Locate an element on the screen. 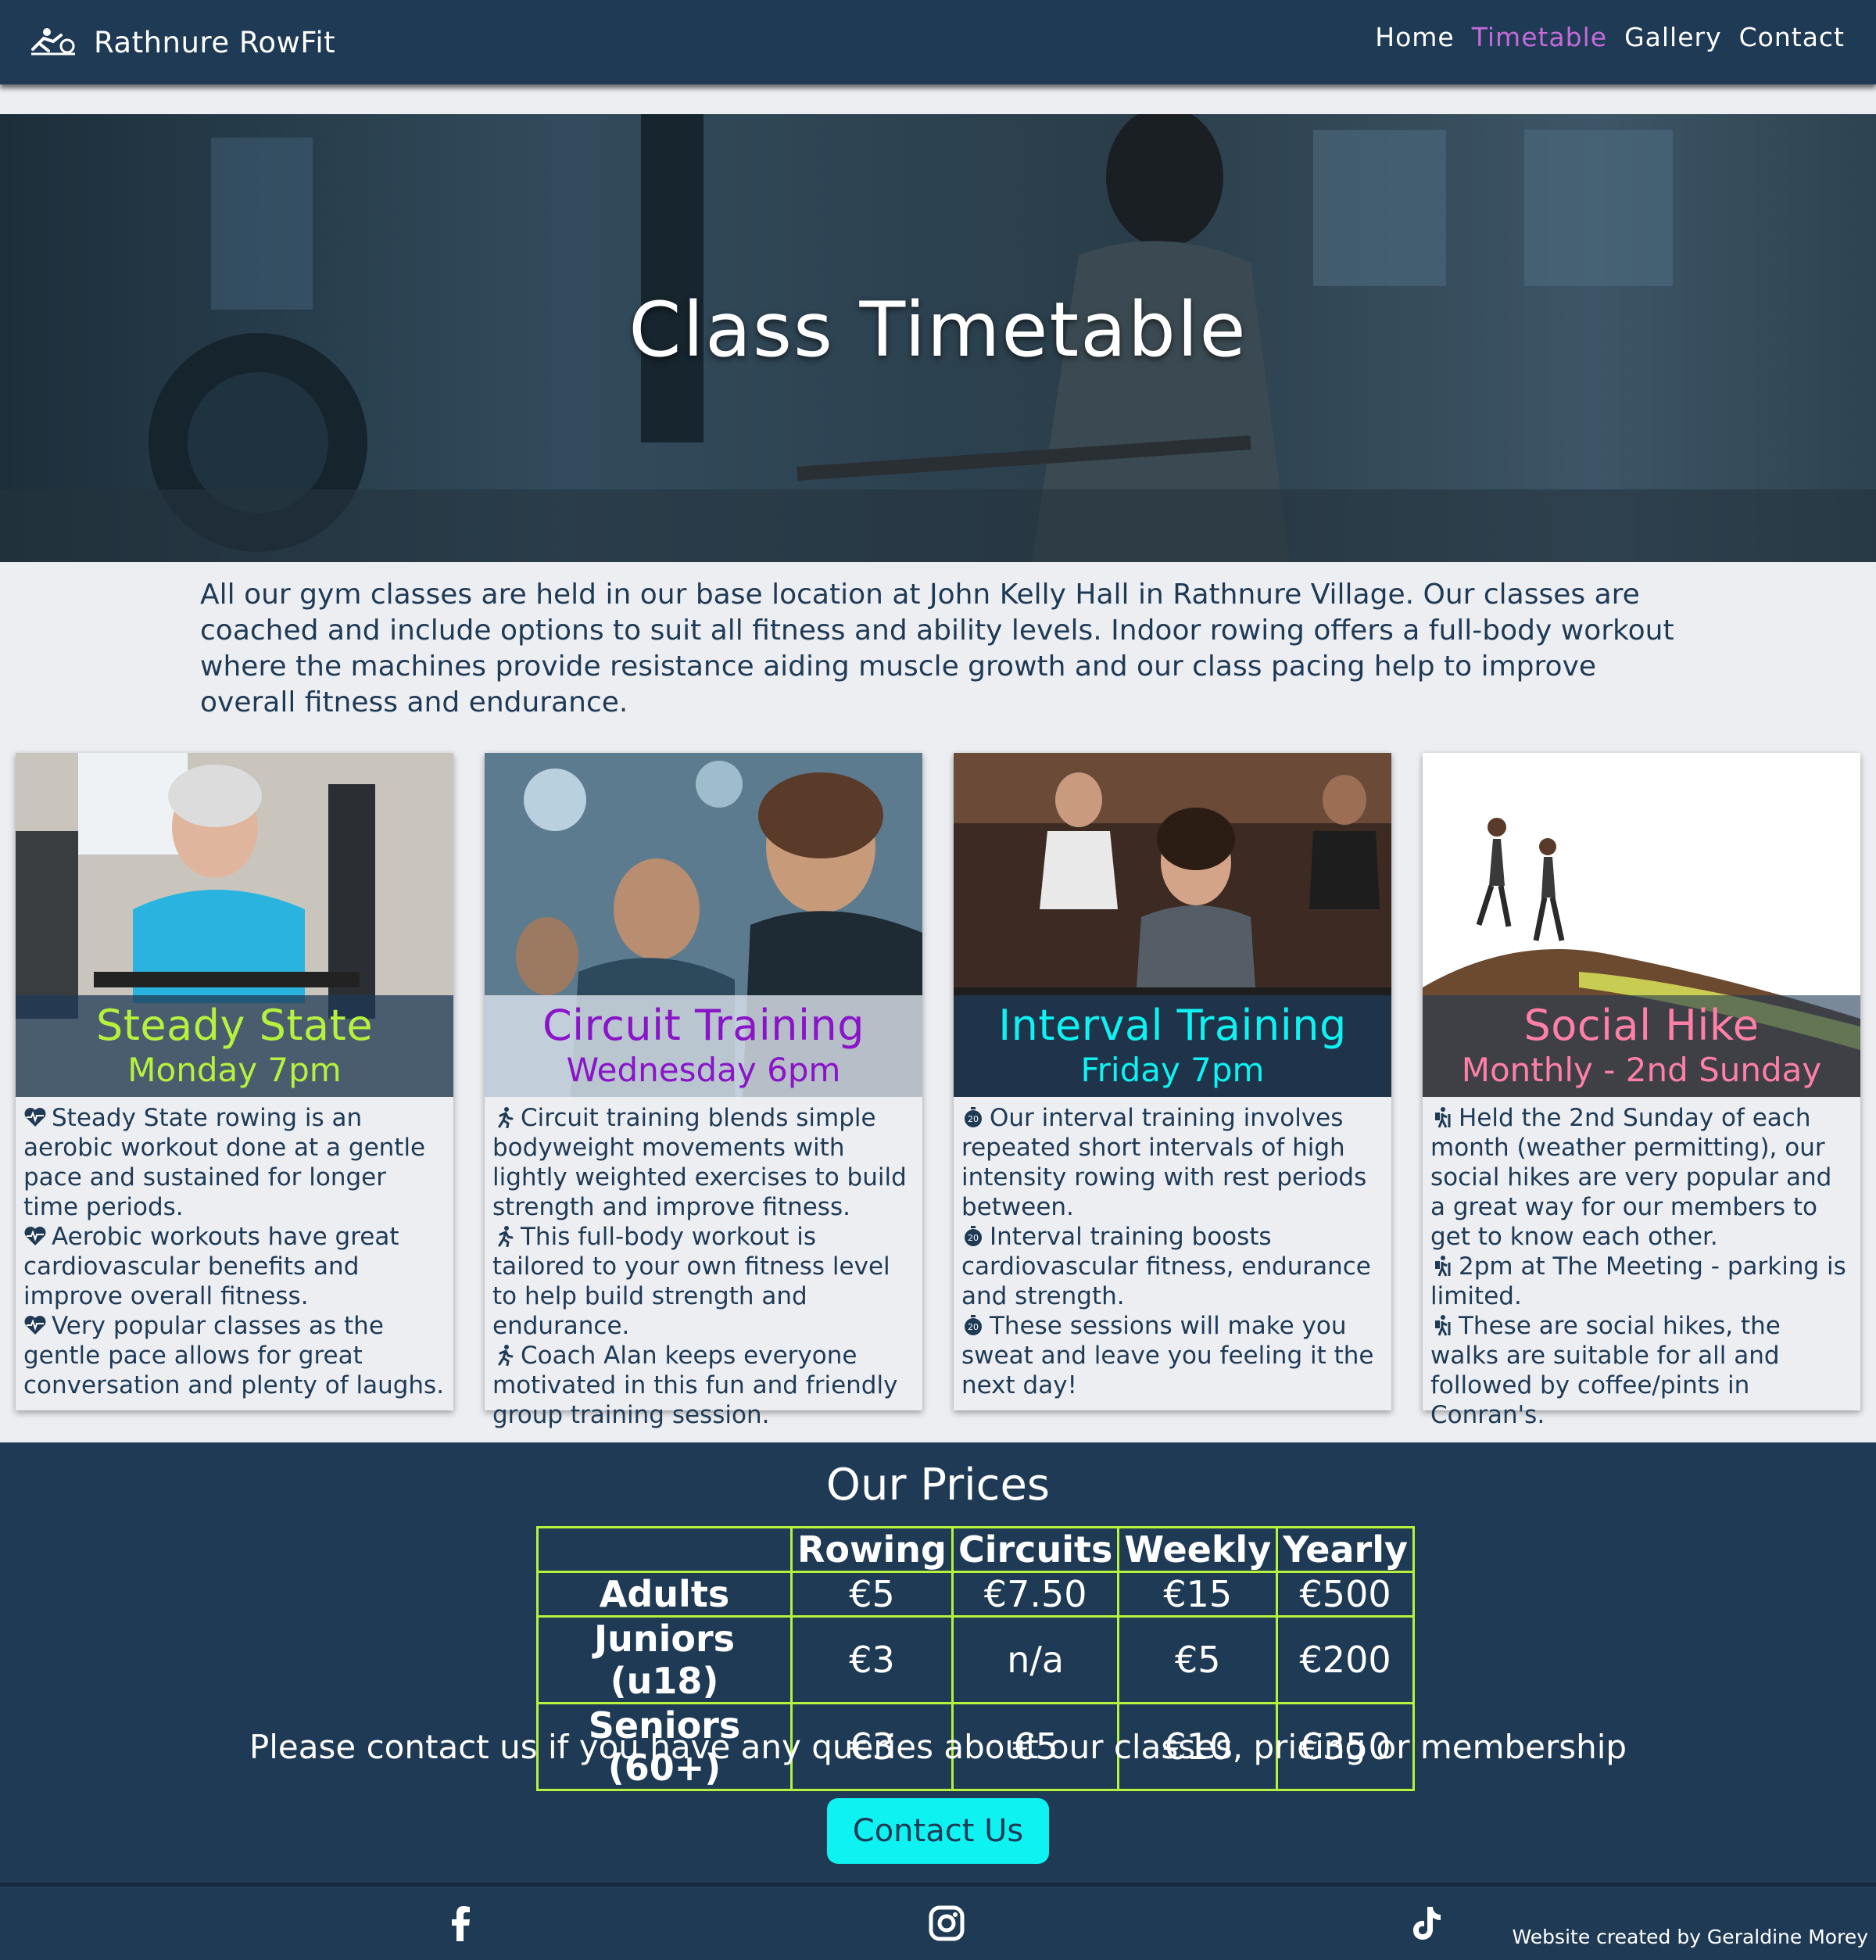 This screenshot has height=1960, width=1876. table-header-cell: Weekly is located at coordinates (1198, 1549).